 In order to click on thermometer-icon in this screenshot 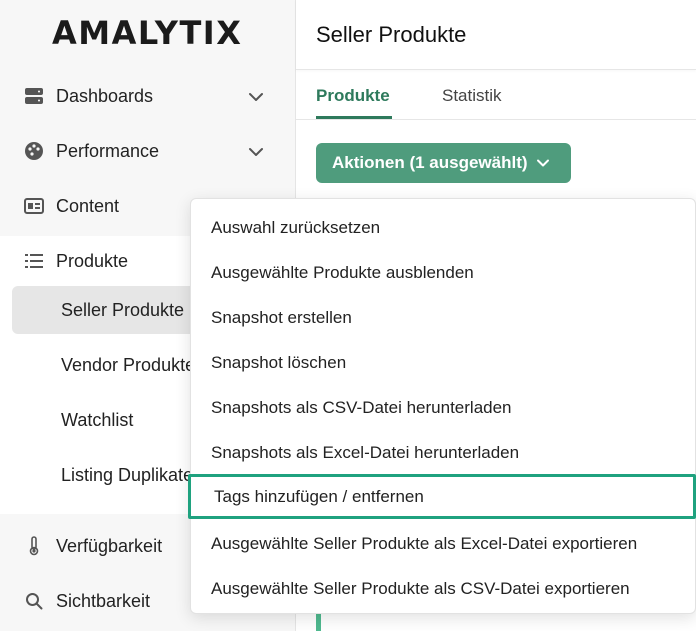, I will do `click(34, 546)`.